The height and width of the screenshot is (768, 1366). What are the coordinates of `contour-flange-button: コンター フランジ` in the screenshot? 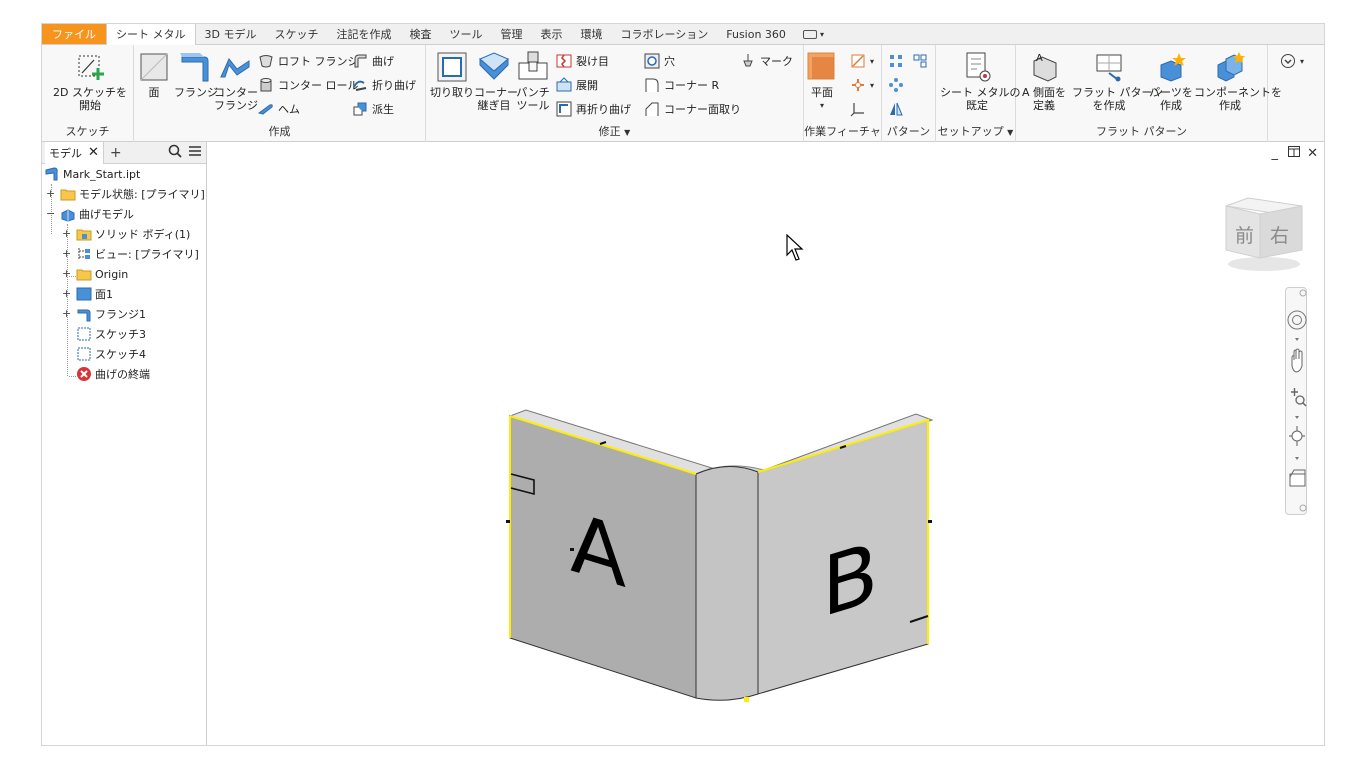 It's located at (236, 81).